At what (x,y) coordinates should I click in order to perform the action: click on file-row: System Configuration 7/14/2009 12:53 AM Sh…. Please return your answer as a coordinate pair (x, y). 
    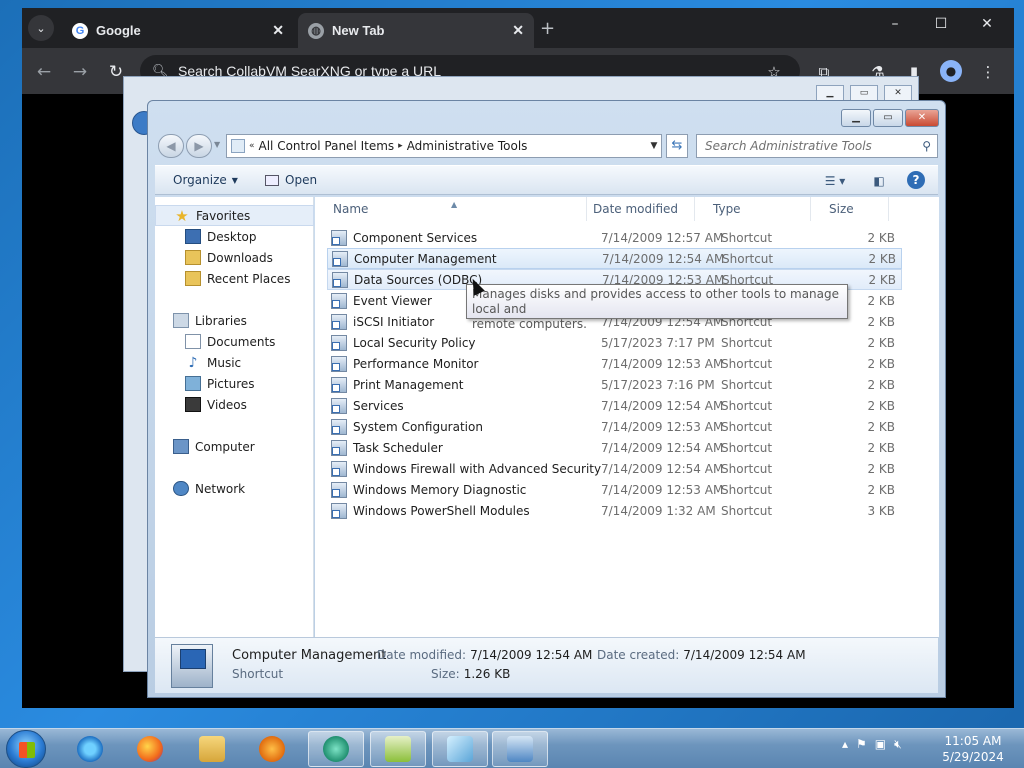
    Looking at the image, I should click on (614, 426).